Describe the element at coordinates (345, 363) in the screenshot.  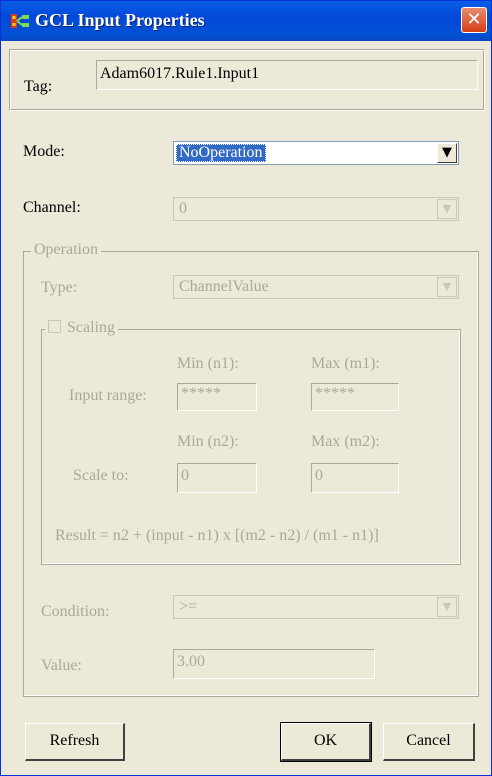
I see `max-m1-label: Max (m1):` at that location.